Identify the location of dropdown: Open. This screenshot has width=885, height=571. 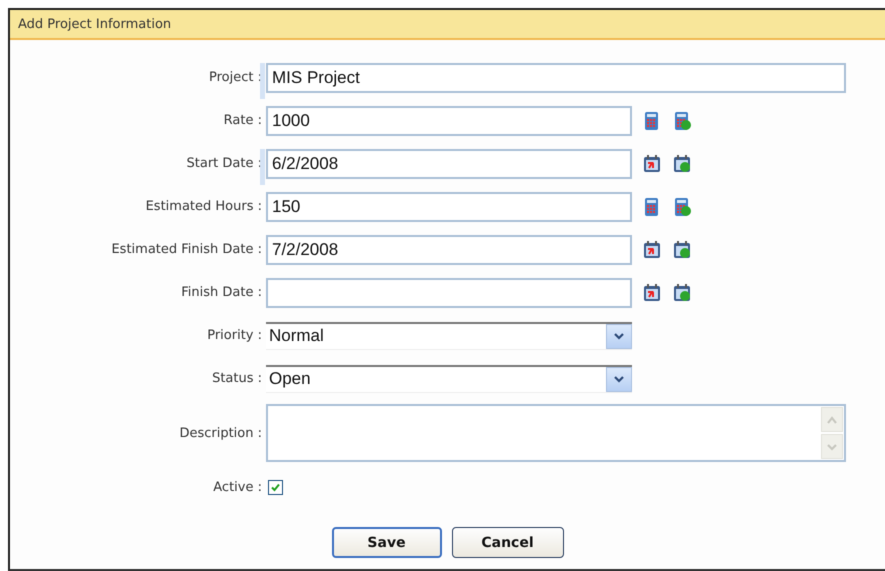
(449, 378).